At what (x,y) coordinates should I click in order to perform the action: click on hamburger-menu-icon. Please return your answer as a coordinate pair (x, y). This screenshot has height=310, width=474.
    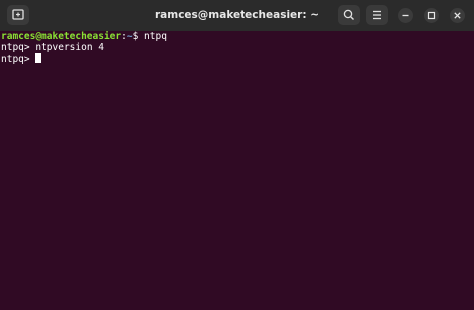
    Looking at the image, I should click on (377, 15).